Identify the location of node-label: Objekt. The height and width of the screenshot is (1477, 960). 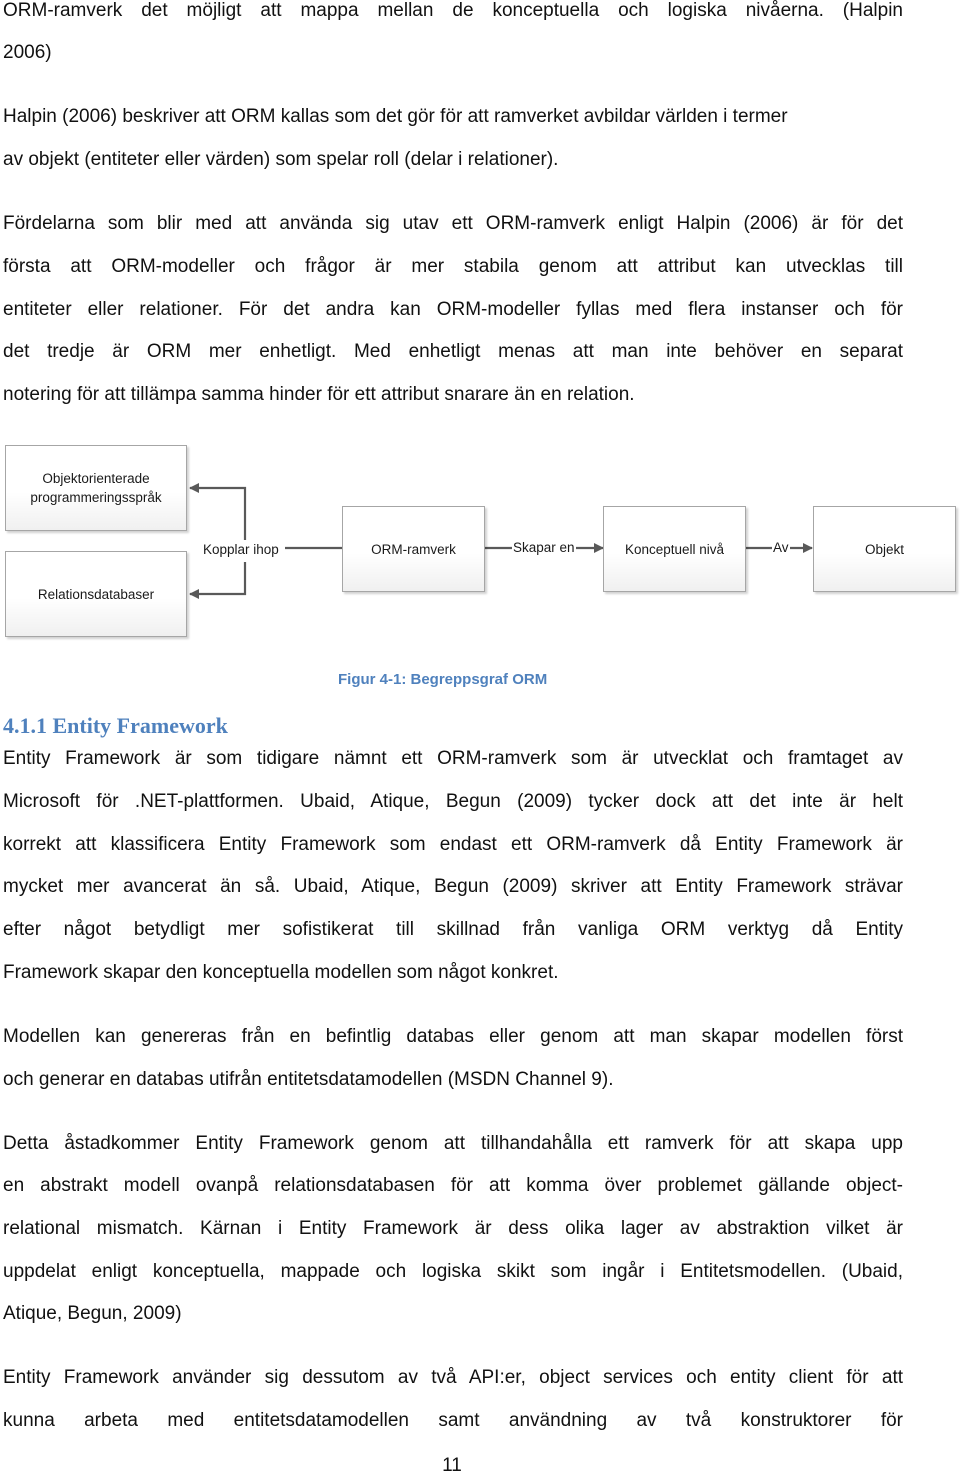
(884, 549).